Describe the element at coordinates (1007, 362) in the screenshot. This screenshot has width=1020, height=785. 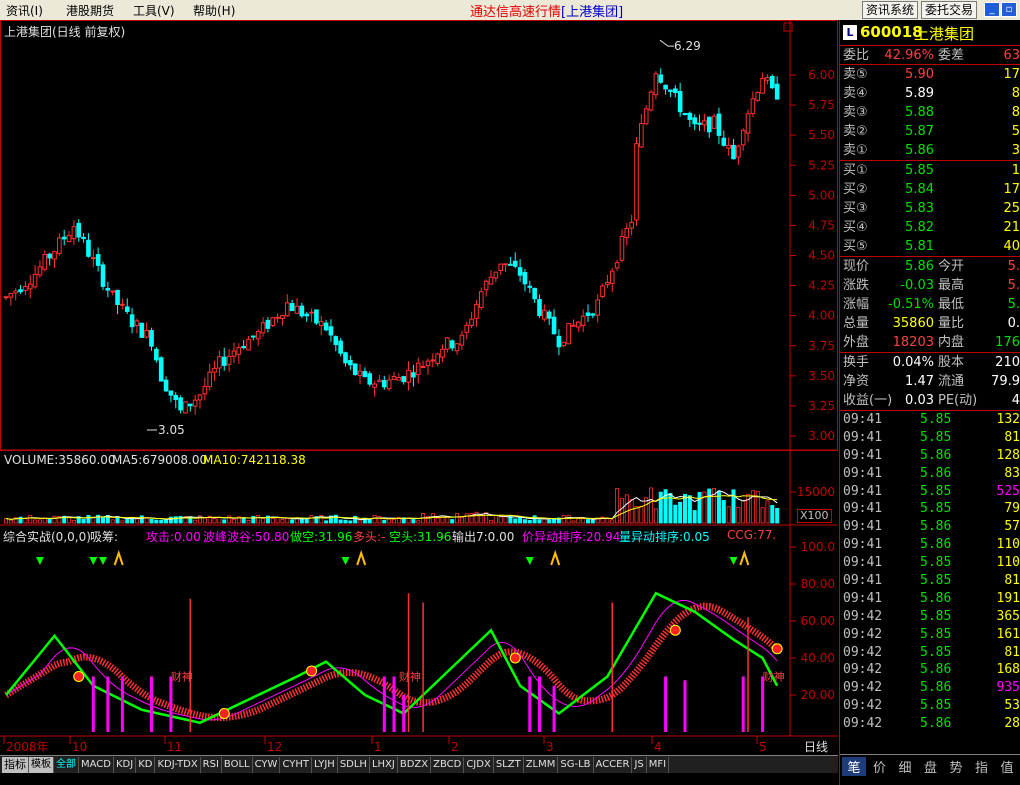
I see `stat2-row-0-value2: 210` at that location.